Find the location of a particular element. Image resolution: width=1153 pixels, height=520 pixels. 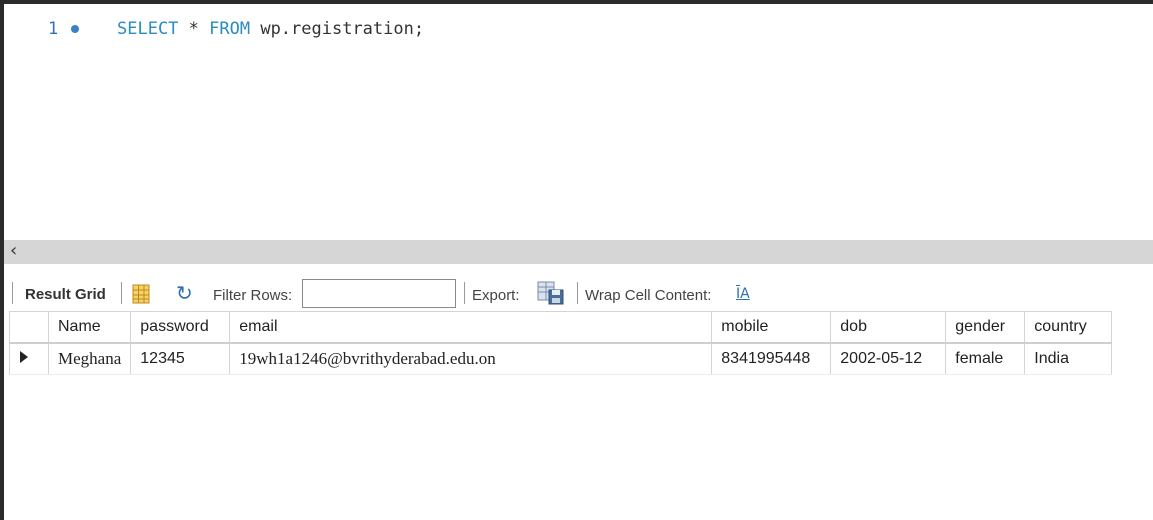

sql-table-name: wp.registration; is located at coordinates (337, 29).